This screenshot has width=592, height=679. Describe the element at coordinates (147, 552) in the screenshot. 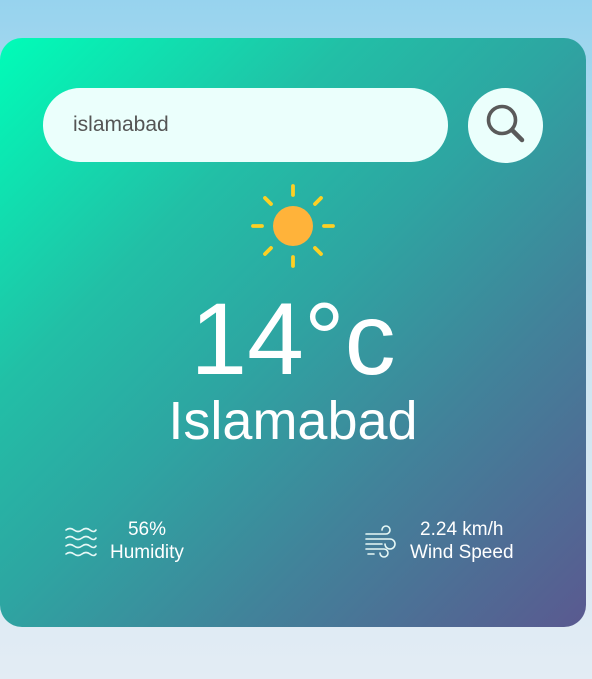

I see `humidity-label: Humidity` at that location.